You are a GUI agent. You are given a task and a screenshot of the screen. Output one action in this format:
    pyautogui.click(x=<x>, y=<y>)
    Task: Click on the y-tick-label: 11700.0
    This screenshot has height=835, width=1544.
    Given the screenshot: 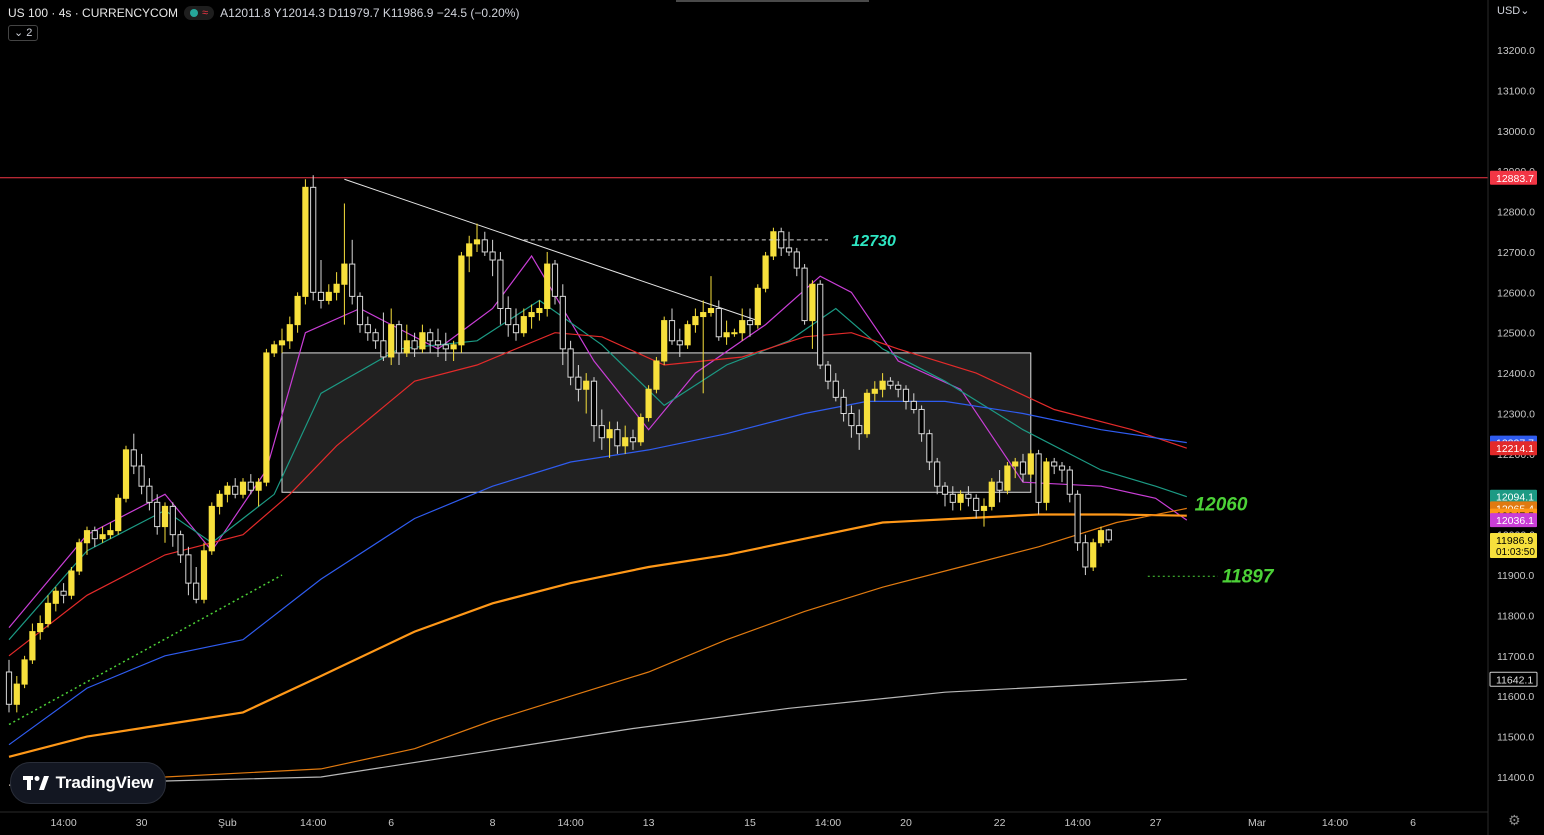 What is the action you would take?
    pyautogui.click(x=1515, y=657)
    